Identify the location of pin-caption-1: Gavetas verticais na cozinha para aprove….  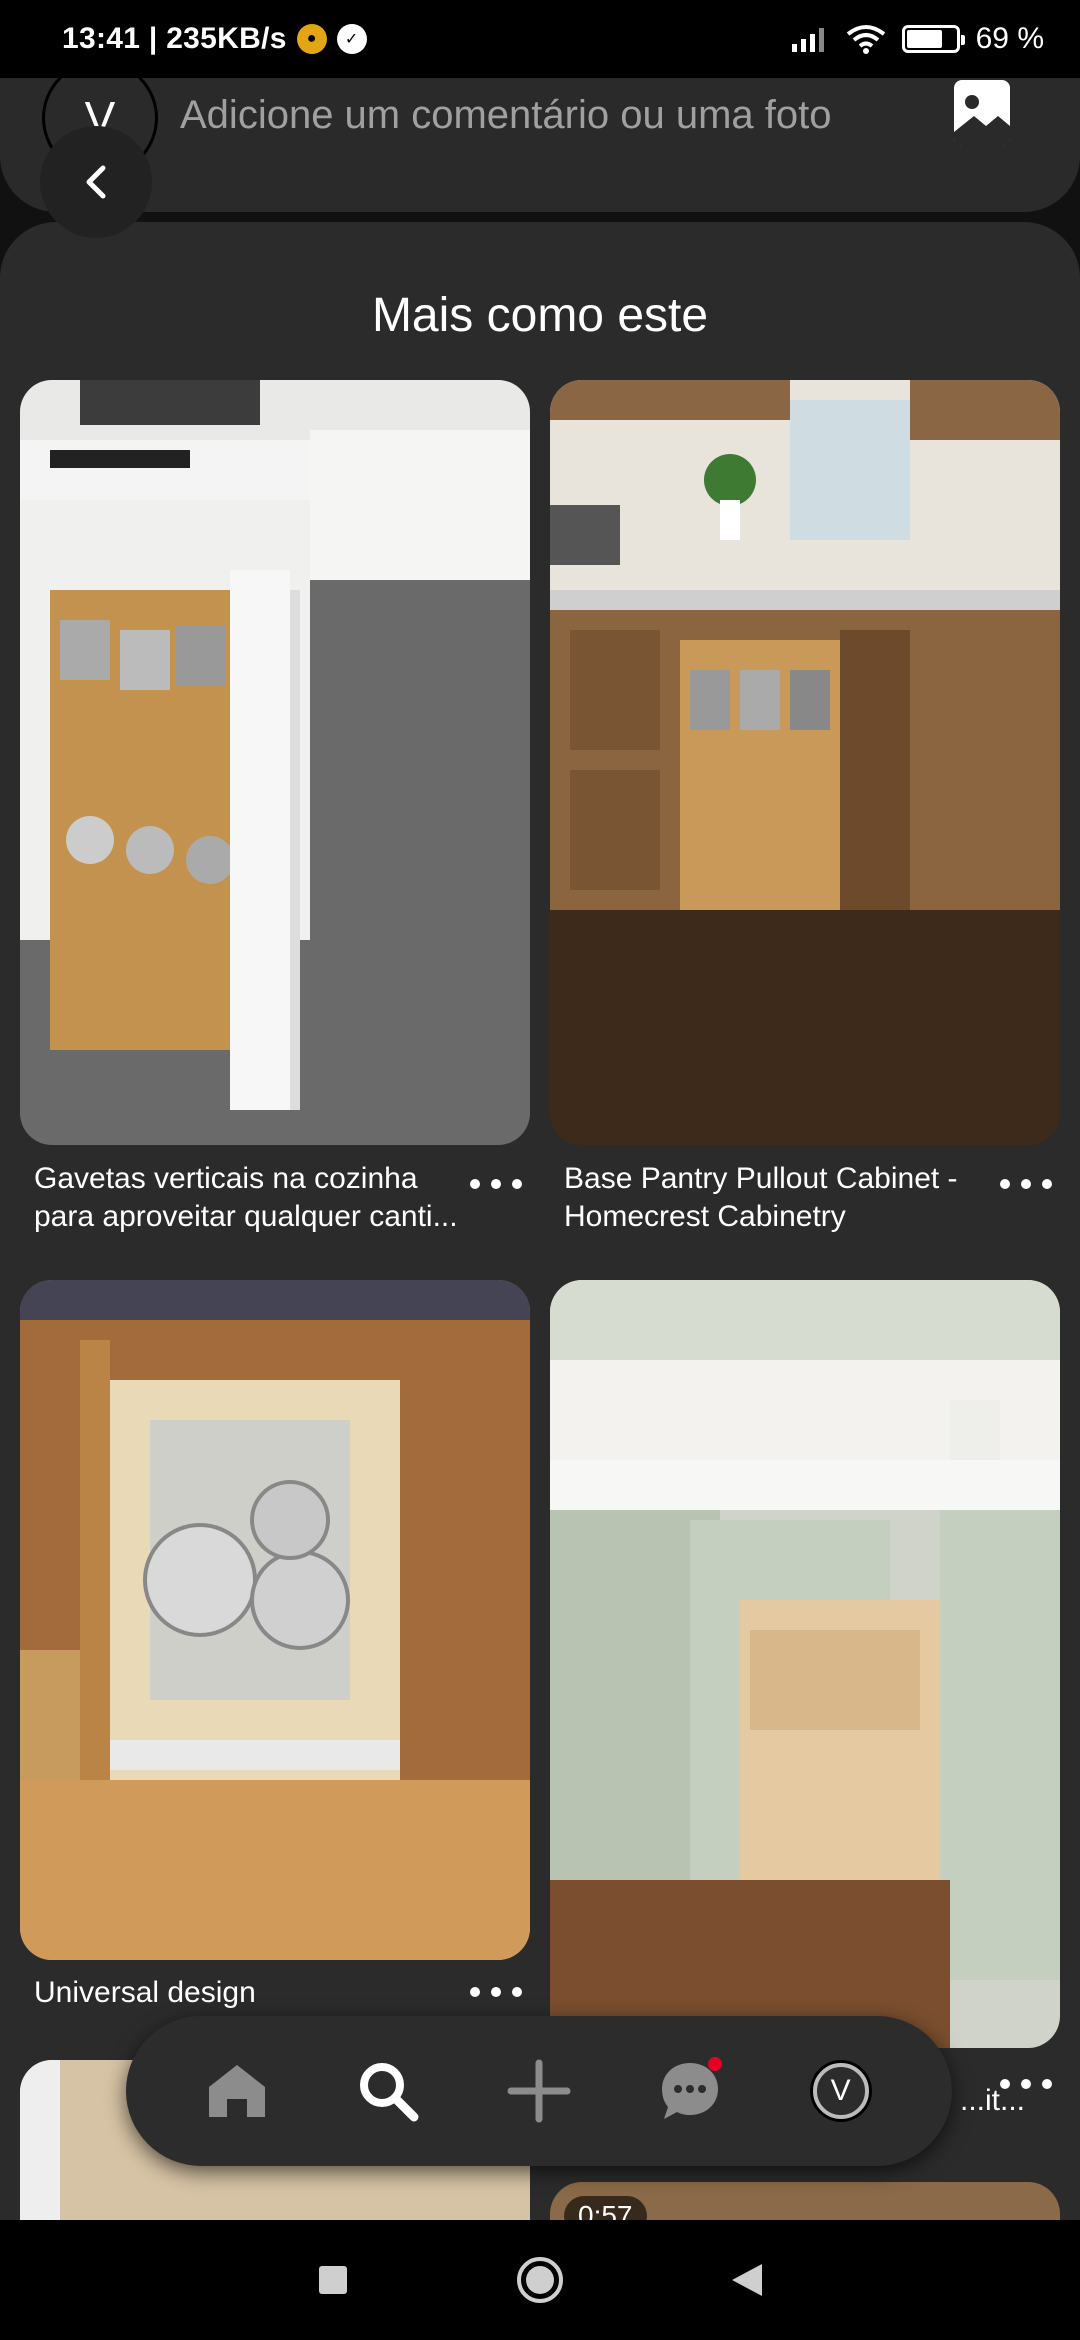
(254, 1198).